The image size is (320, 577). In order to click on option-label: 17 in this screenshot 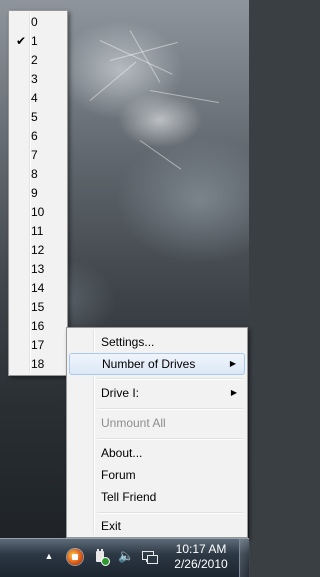, I will do `click(38, 345)`.